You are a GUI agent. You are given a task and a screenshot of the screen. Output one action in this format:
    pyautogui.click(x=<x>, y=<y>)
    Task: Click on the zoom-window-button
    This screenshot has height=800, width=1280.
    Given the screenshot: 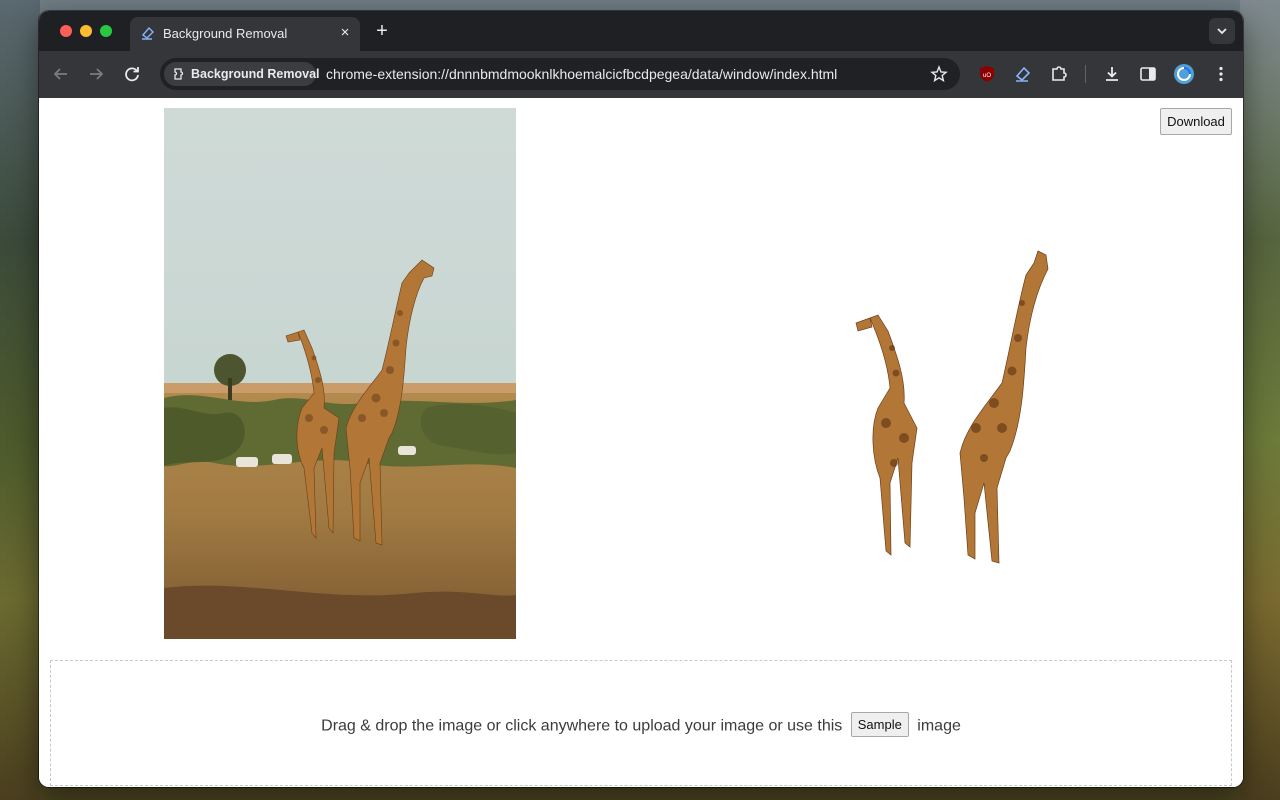 What is the action you would take?
    pyautogui.click(x=106, y=31)
    